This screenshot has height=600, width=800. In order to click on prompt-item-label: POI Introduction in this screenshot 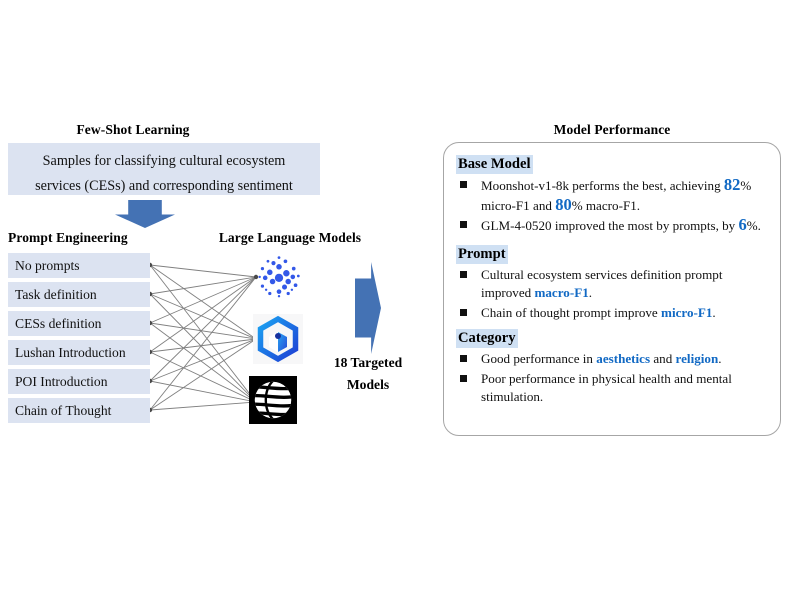, I will do `click(61, 381)`.